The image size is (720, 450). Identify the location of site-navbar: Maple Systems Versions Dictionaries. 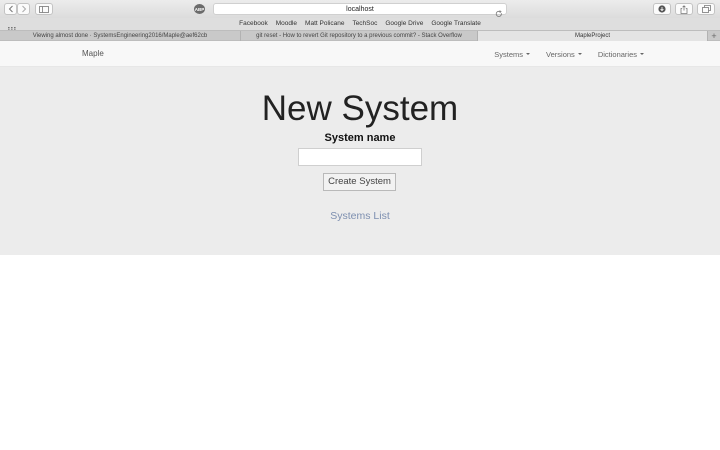
(360, 54).